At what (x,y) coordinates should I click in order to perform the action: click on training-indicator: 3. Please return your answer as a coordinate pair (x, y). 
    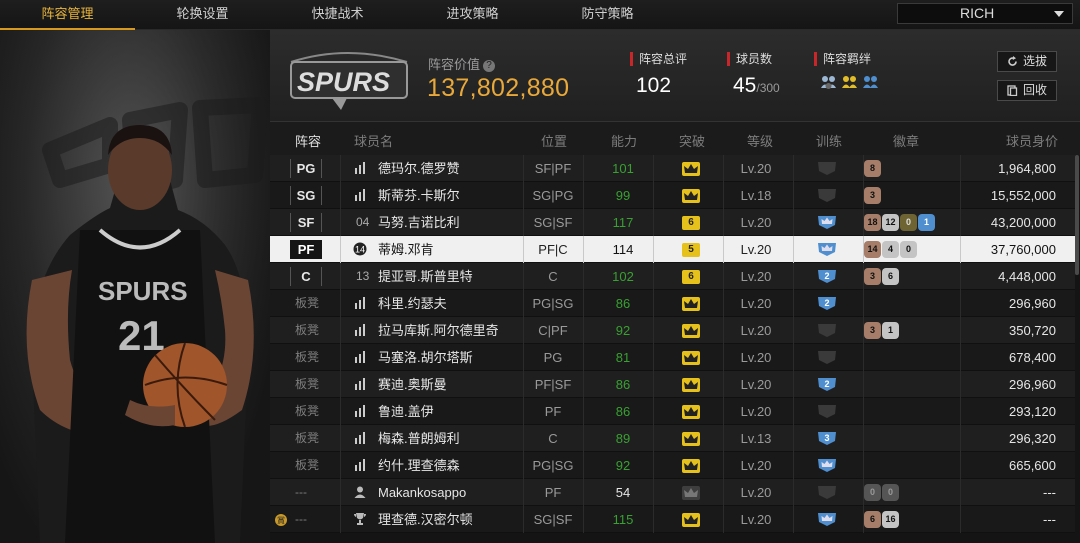
    Looking at the image, I should click on (827, 438).